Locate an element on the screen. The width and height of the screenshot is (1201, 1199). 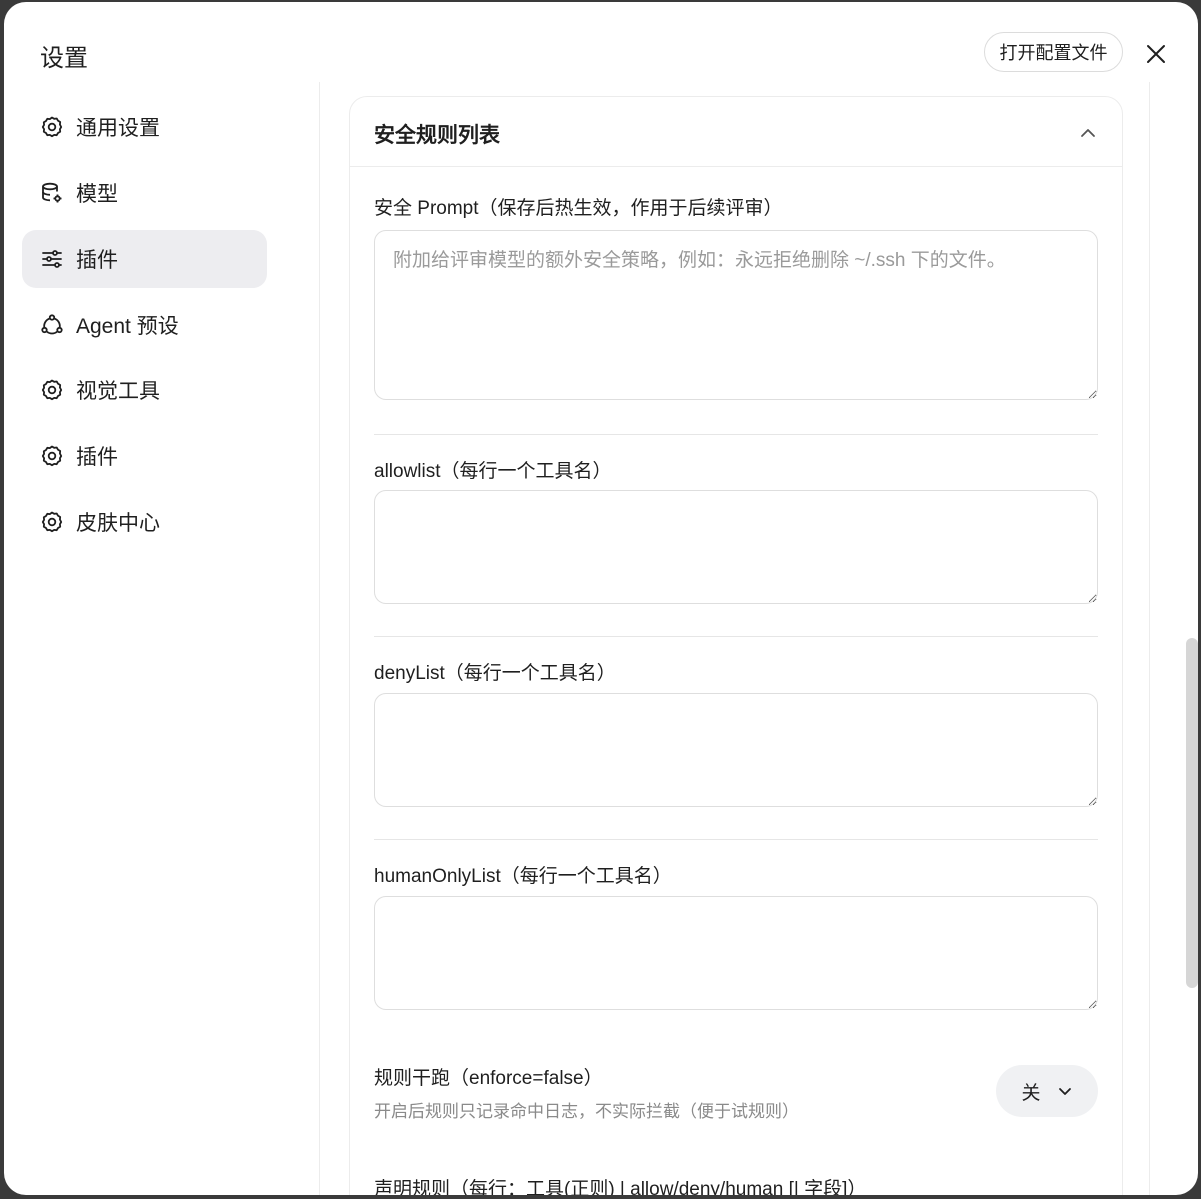
allowlist-input is located at coordinates (736, 547).